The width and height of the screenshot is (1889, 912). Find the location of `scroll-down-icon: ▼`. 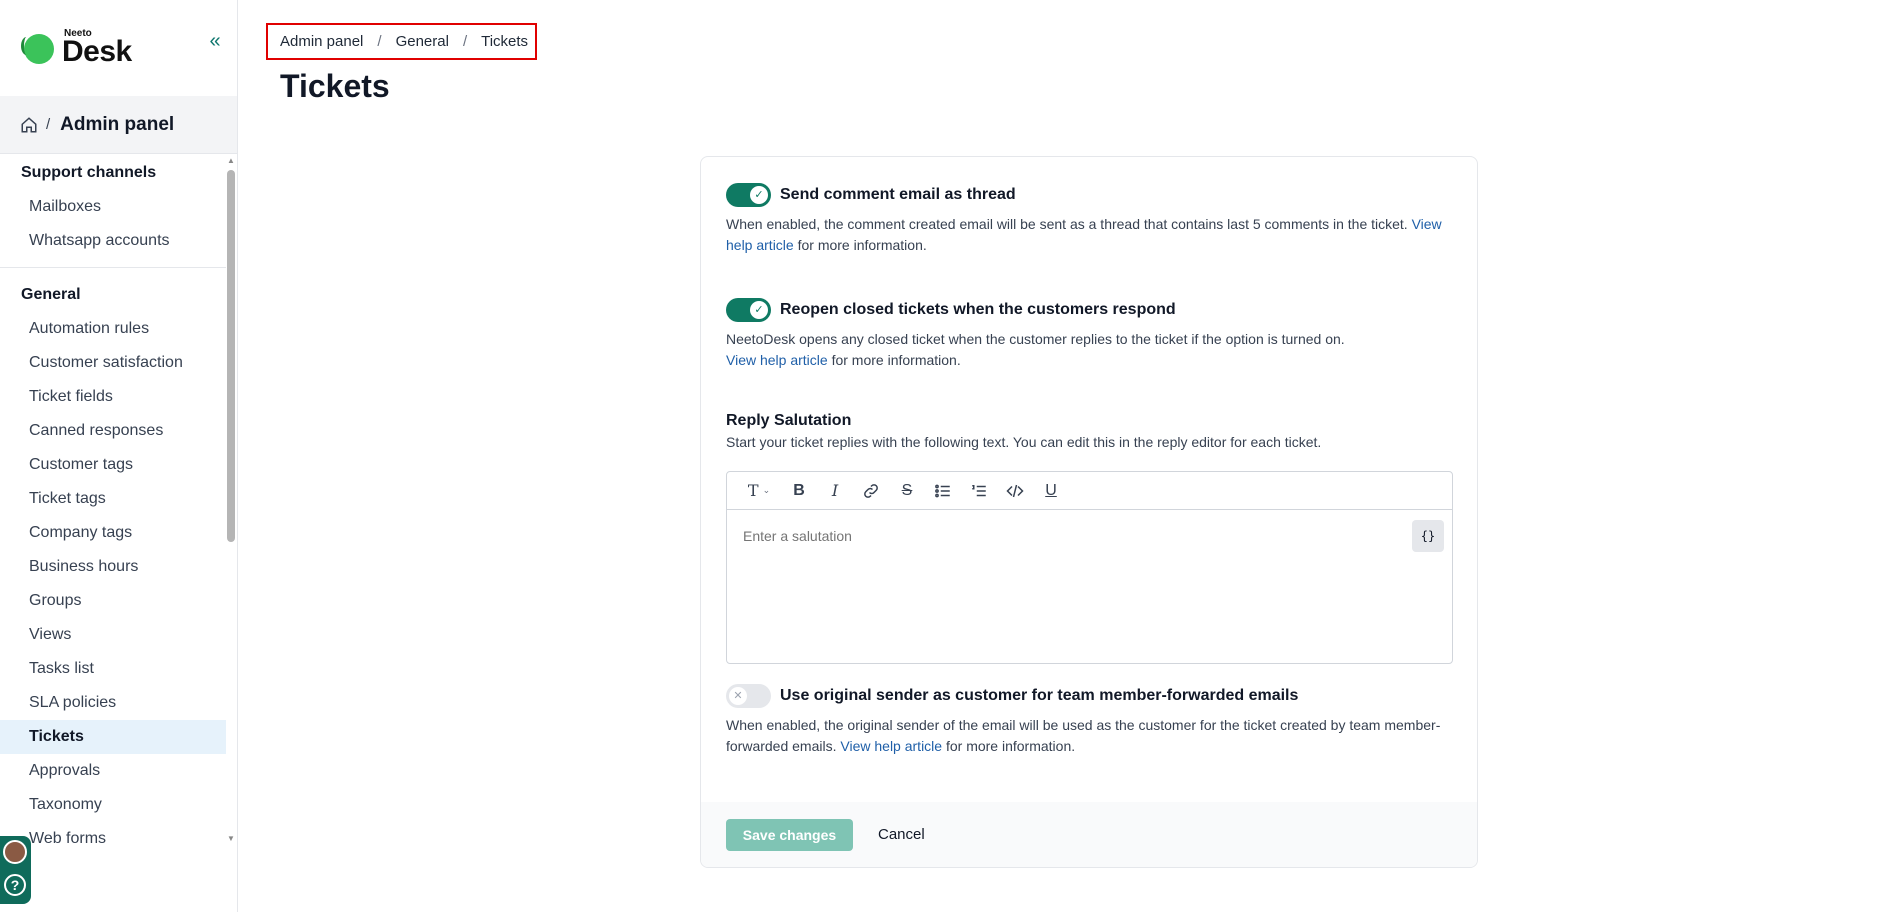

scroll-down-icon: ▼ is located at coordinates (231, 838).